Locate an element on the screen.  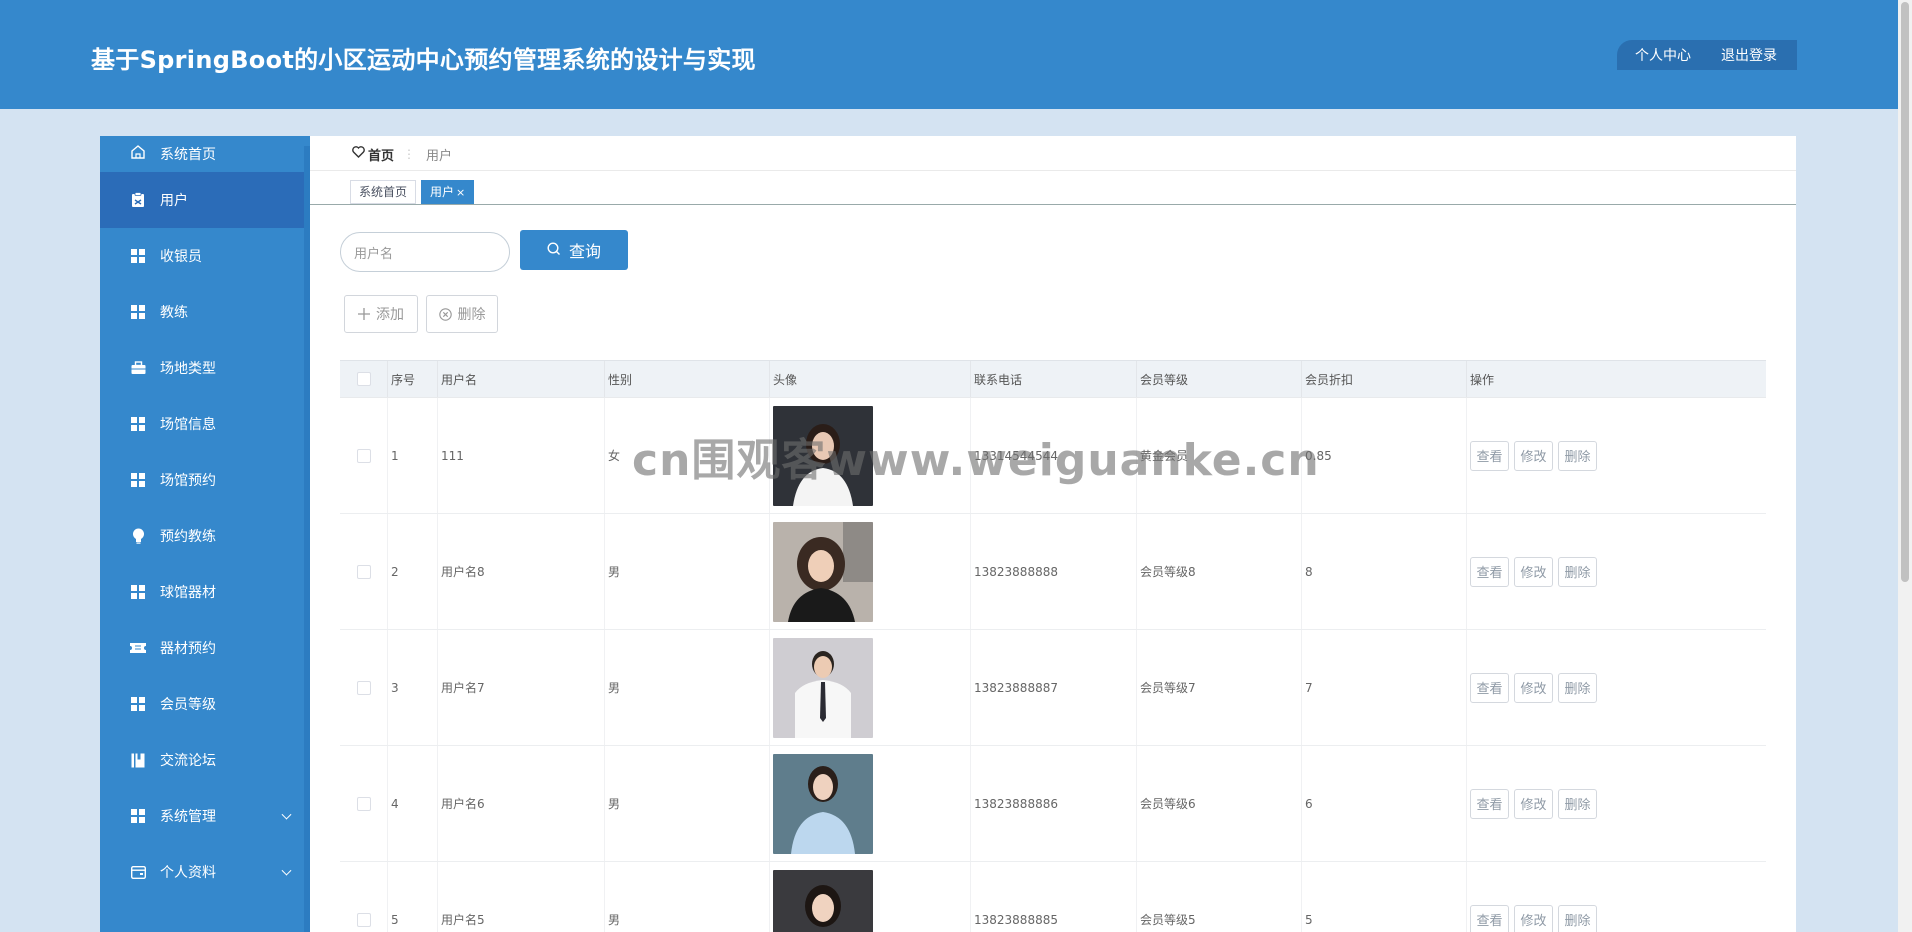
batch-delete-button: 删除 is located at coordinates (462, 314).